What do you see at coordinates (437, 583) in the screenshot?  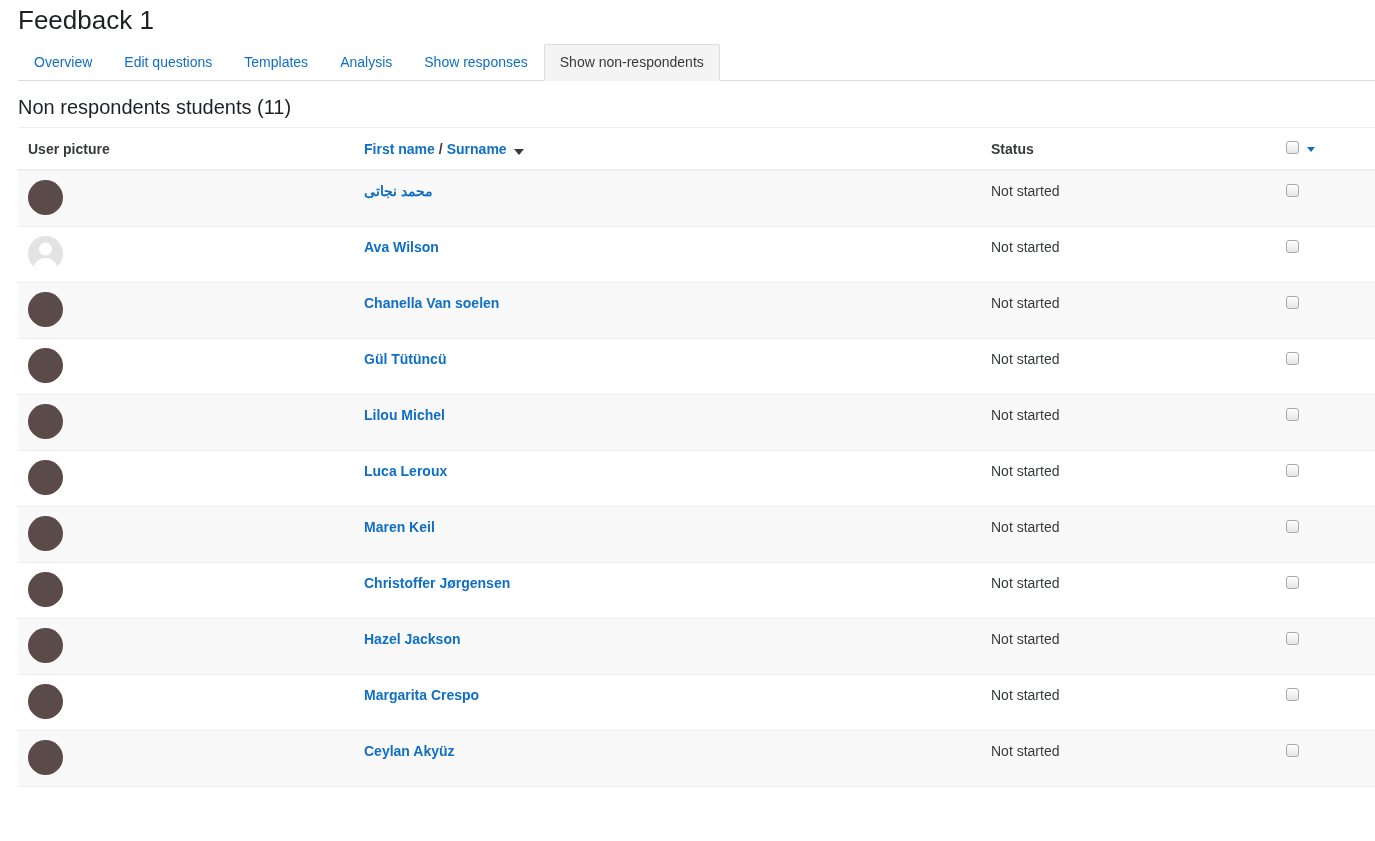 I see `user-name-link: Christoffer Jørgensen` at bounding box center [437, 583].